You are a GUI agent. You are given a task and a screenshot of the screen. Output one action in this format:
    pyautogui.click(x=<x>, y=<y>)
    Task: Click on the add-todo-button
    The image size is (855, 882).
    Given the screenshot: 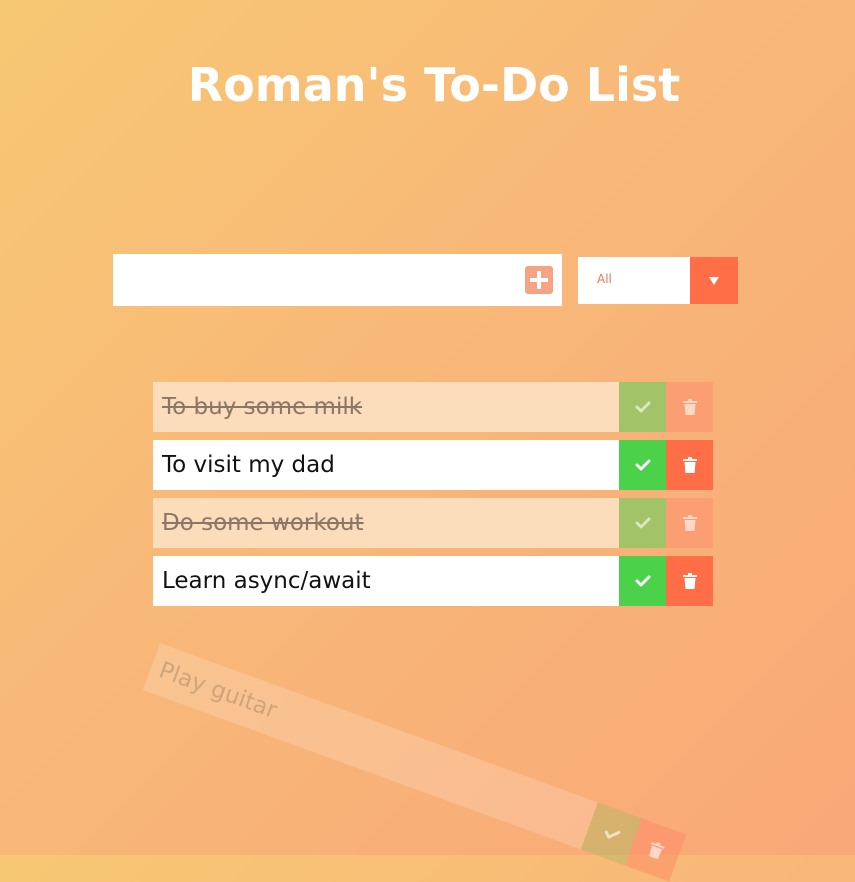 What is the action you would take?
    pyautogui.click(x=539, y=280)
    